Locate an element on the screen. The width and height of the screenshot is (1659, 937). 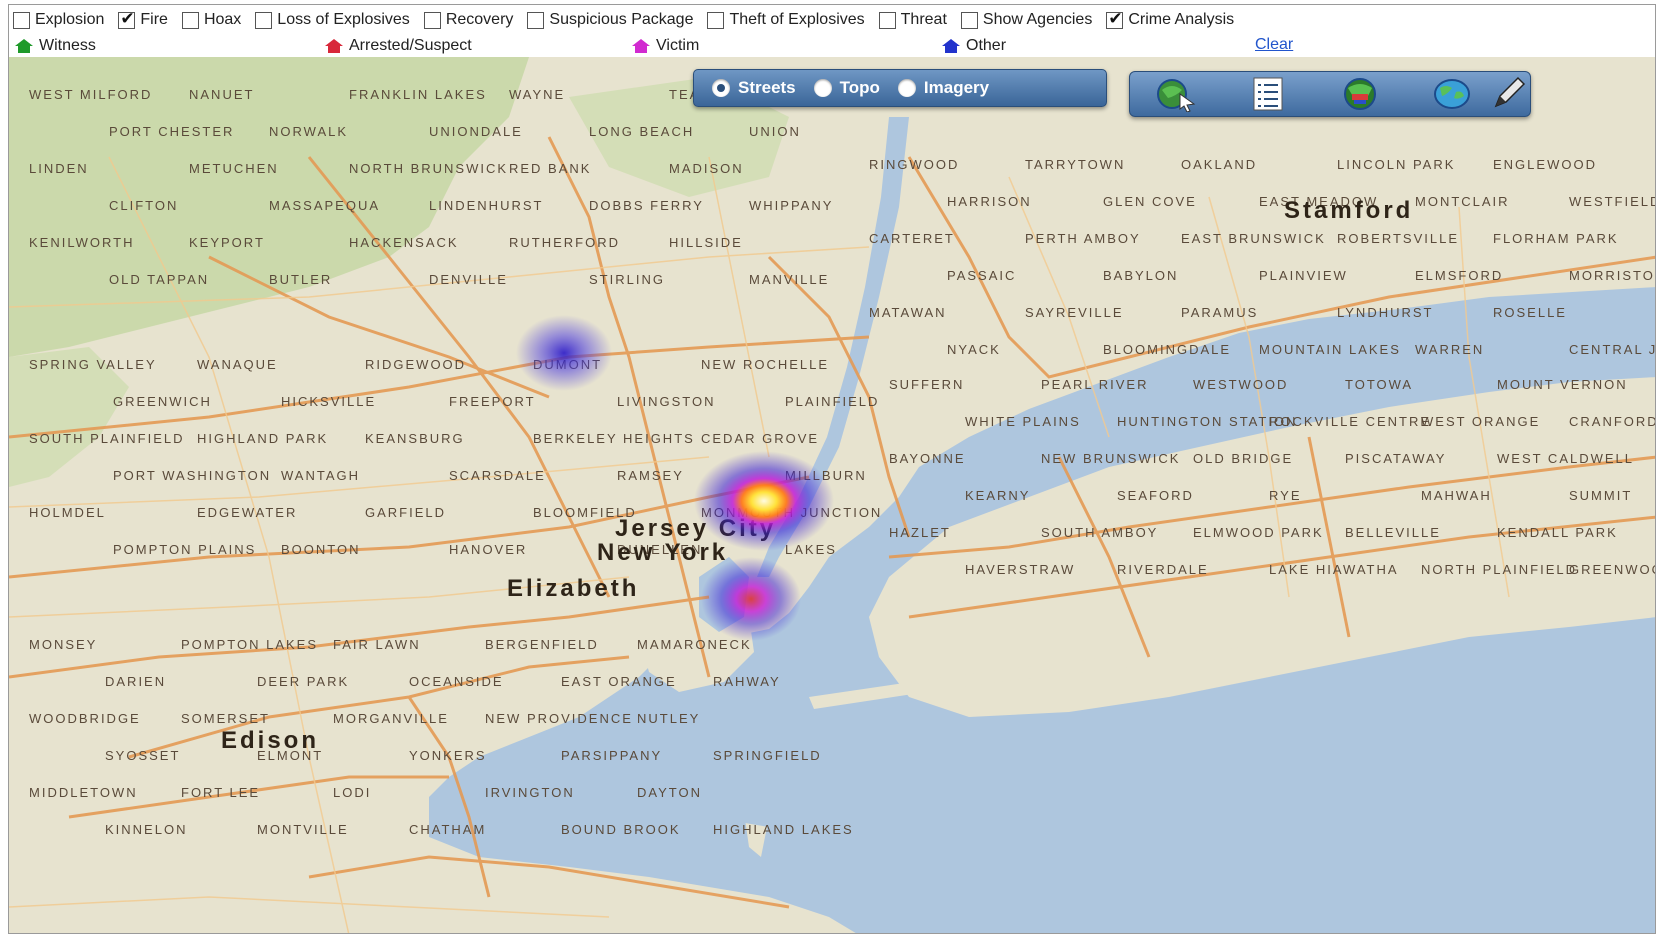
filter-loss-of-explosives: Loss of Explosives is located at coordinates (330, 20).